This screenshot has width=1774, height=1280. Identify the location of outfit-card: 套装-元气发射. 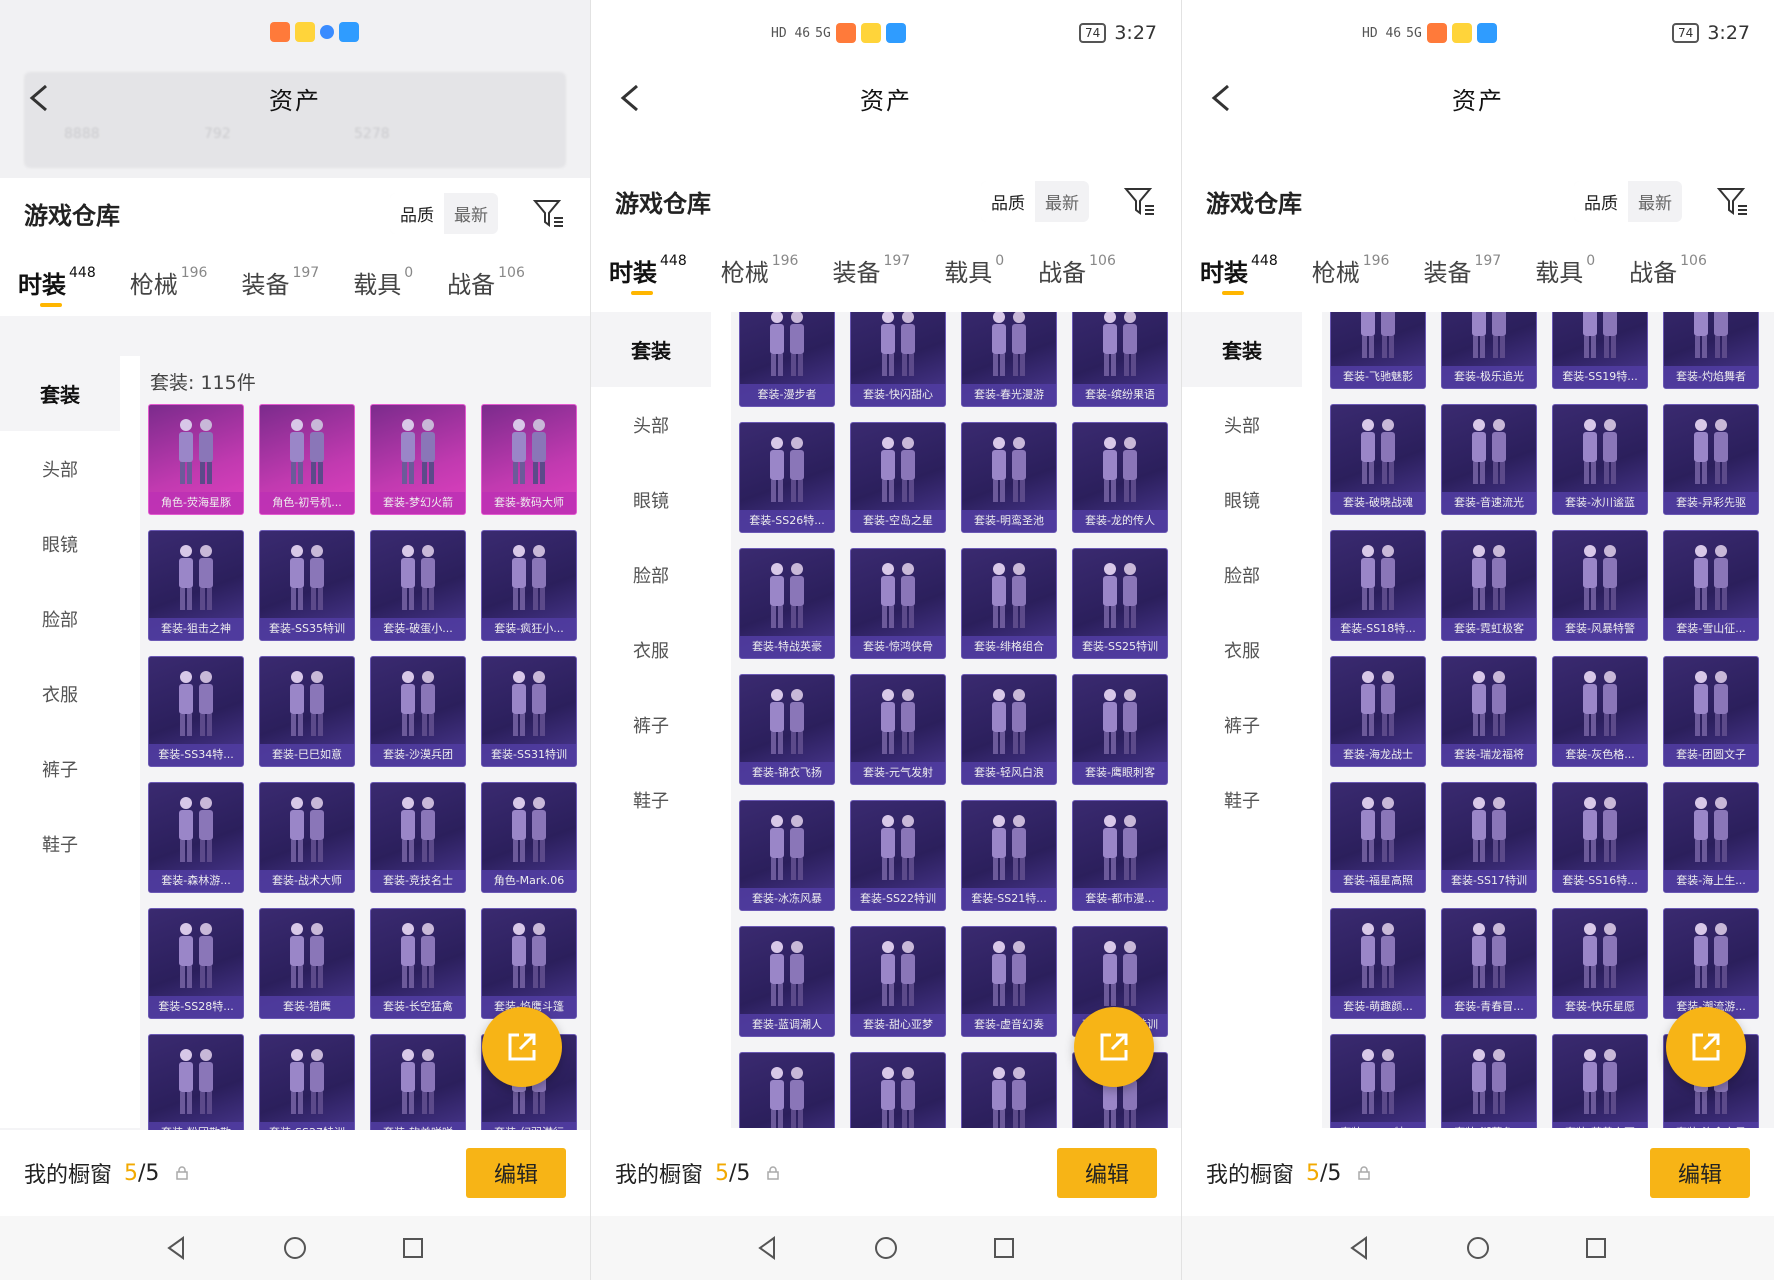
(898, 729).